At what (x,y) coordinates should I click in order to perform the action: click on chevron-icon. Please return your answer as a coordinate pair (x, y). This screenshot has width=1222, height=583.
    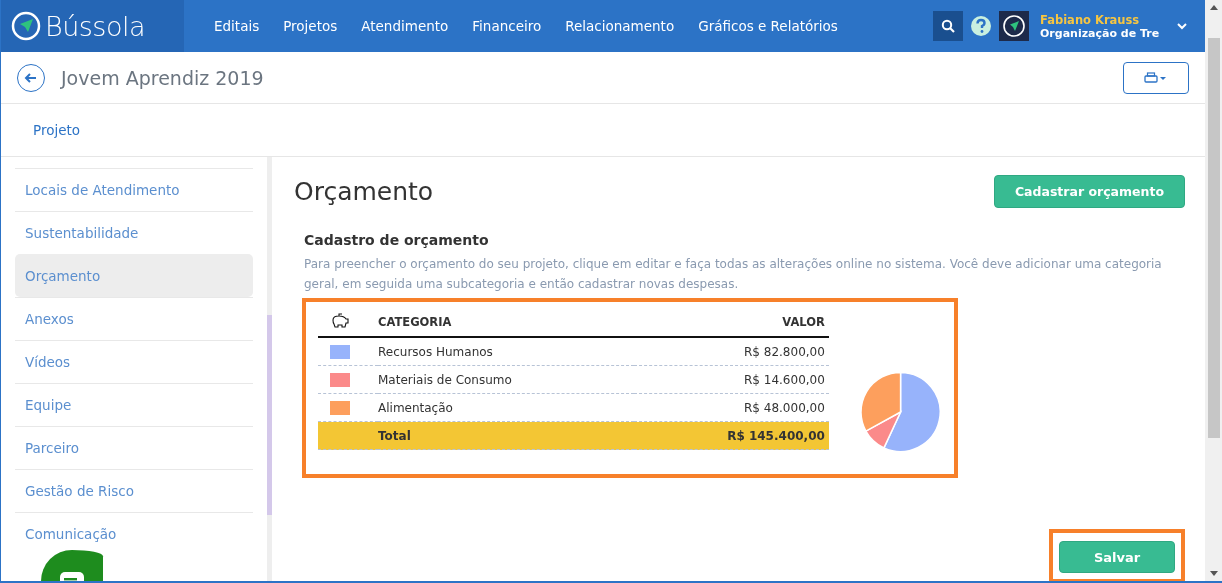
    Looking at the image, I should click on (1182, 26).